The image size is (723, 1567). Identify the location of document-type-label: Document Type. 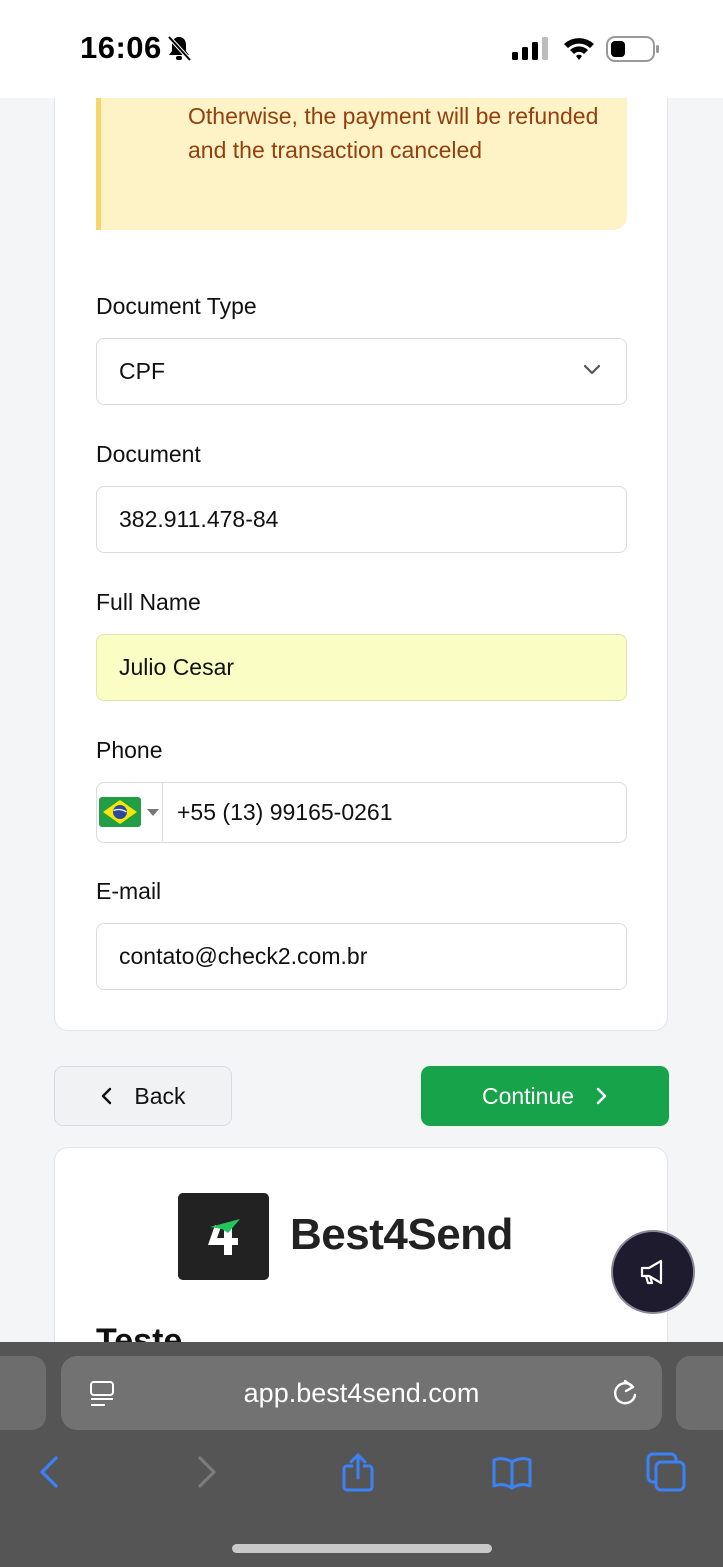
(176, 306).